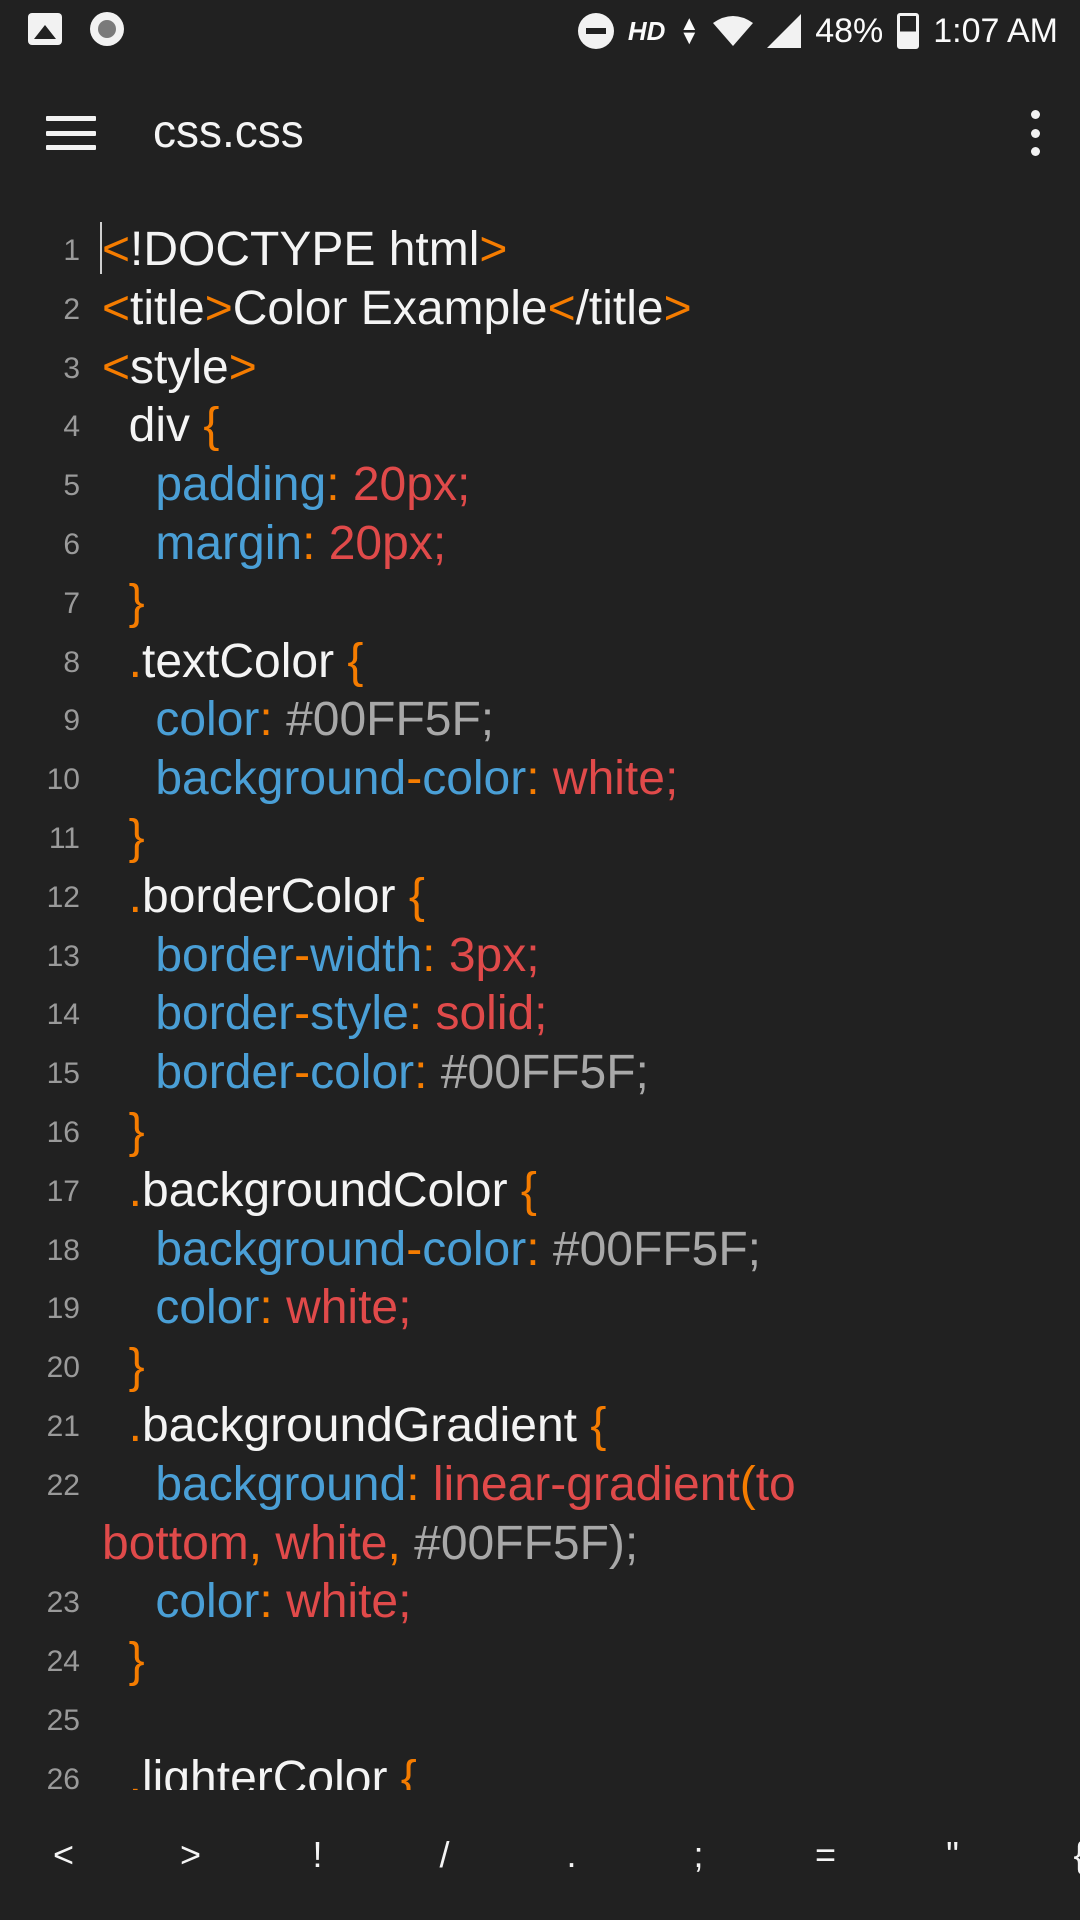 The image size is (1080, 1920). I want to click on symbol-bar: <>!/.;="{, so click(540, 1855).